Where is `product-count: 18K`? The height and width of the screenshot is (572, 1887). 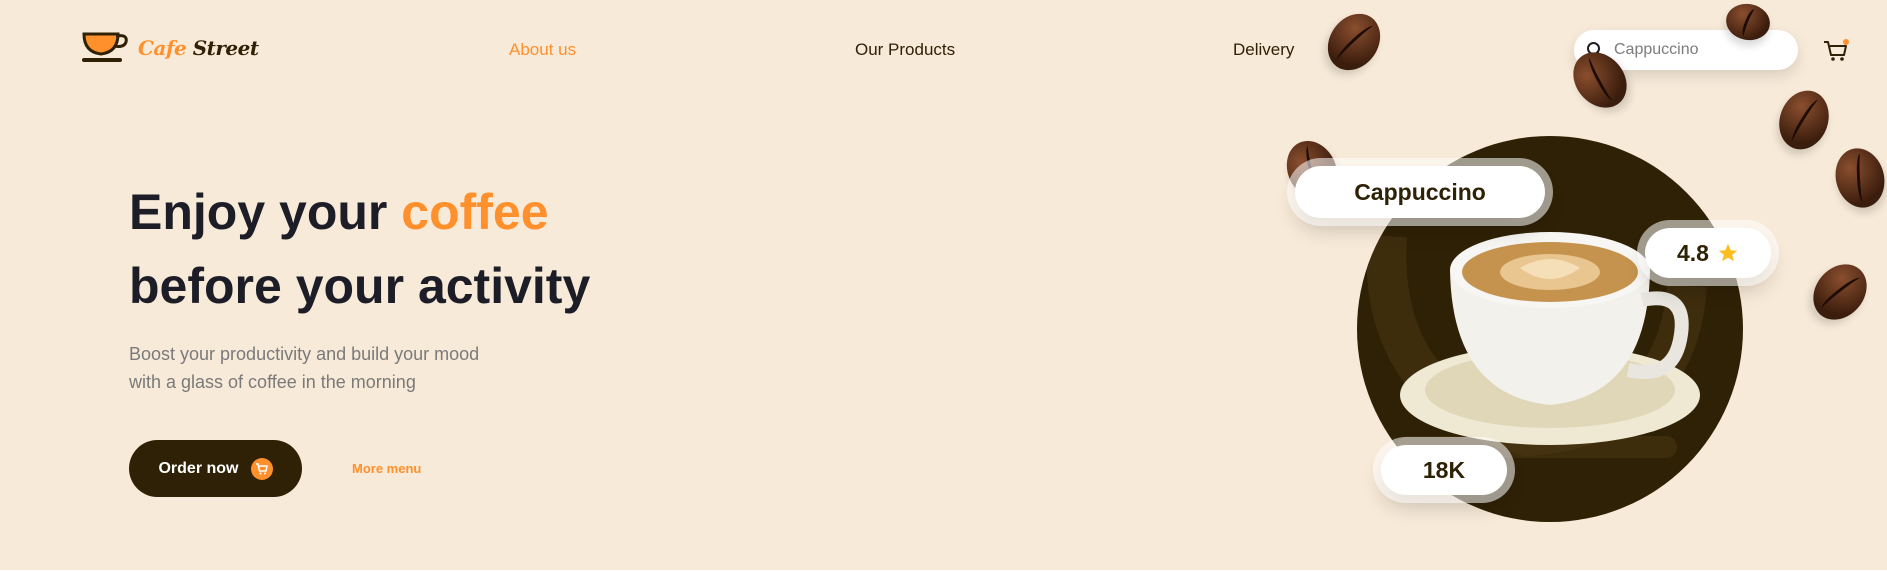 product-count: 18K is located at coordinates (1444, 469).